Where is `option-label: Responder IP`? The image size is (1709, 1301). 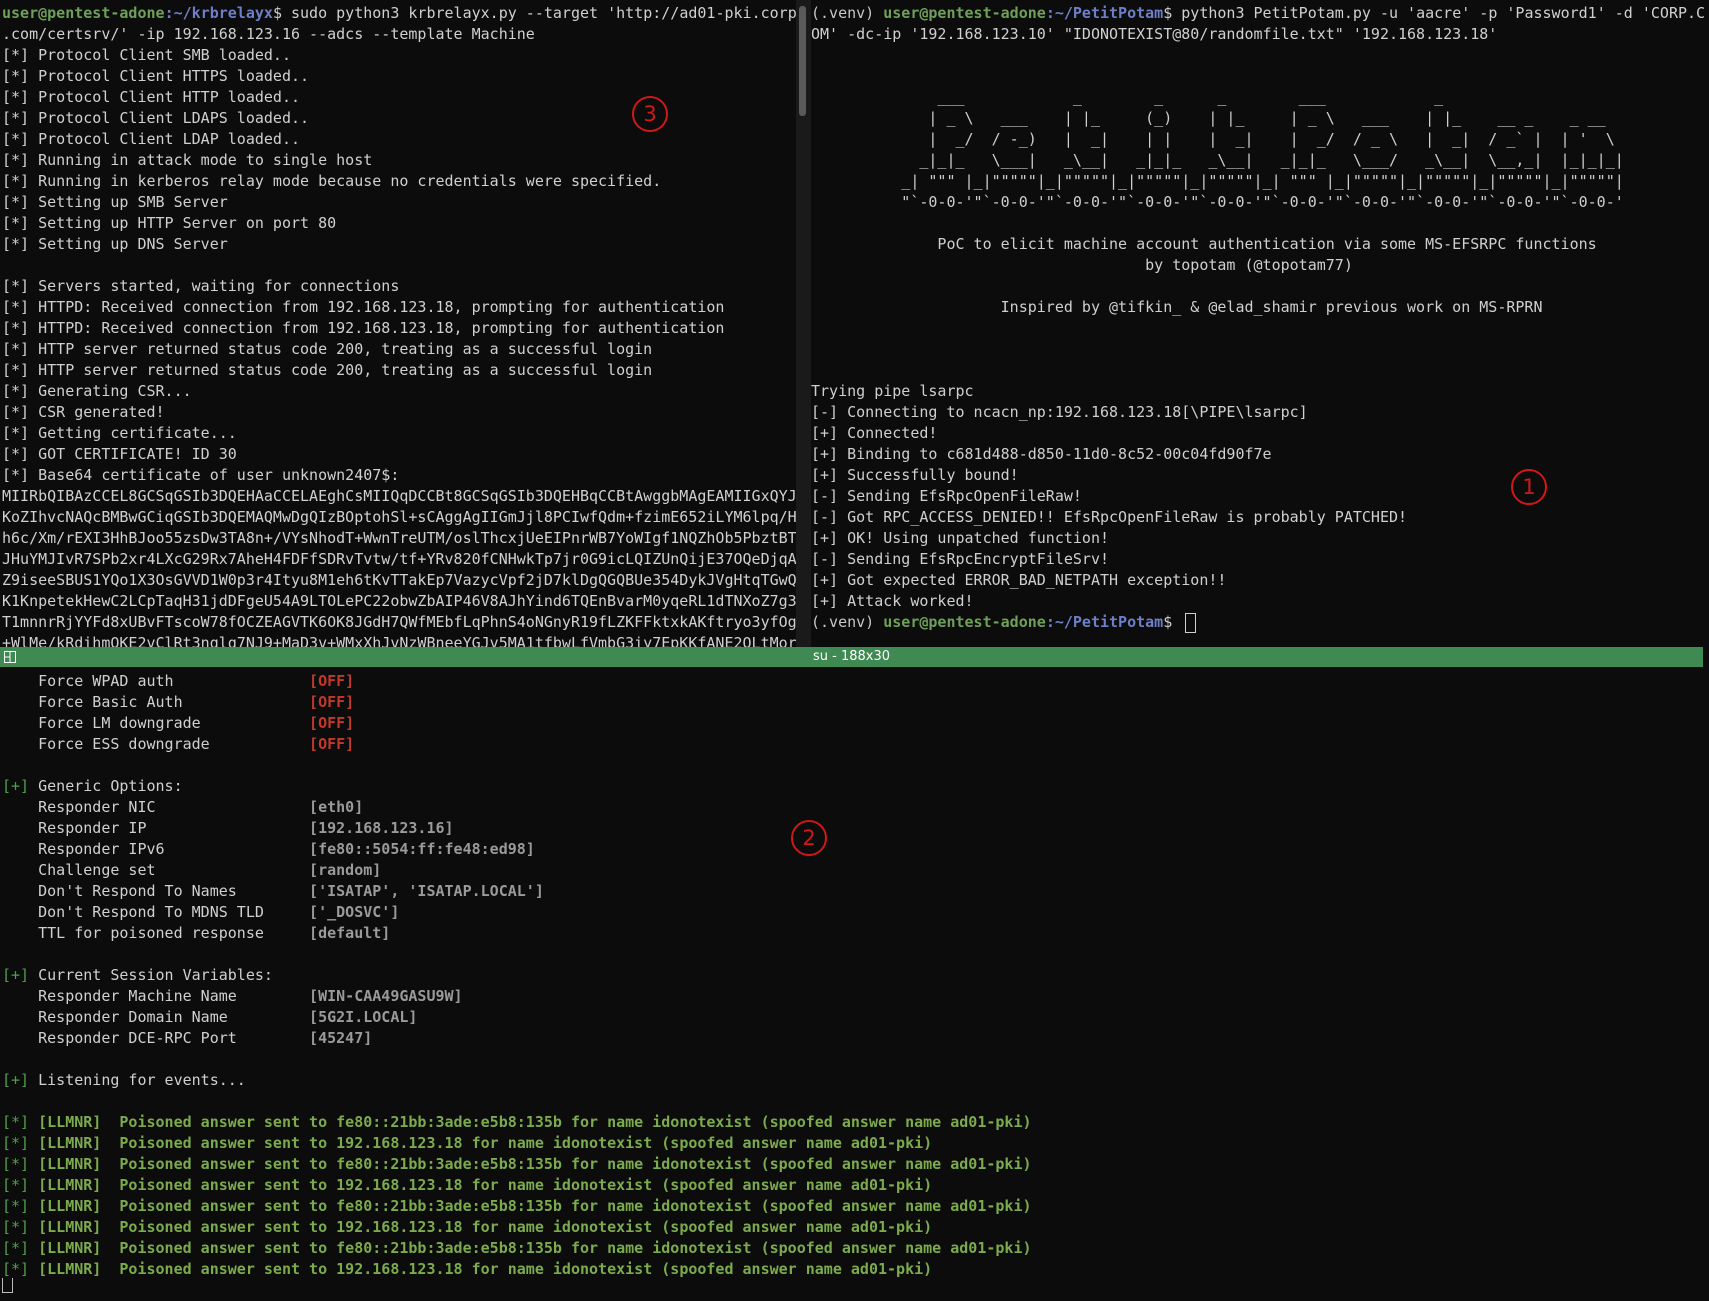
option-label: Responder IP is located at coordinates (156, 828).